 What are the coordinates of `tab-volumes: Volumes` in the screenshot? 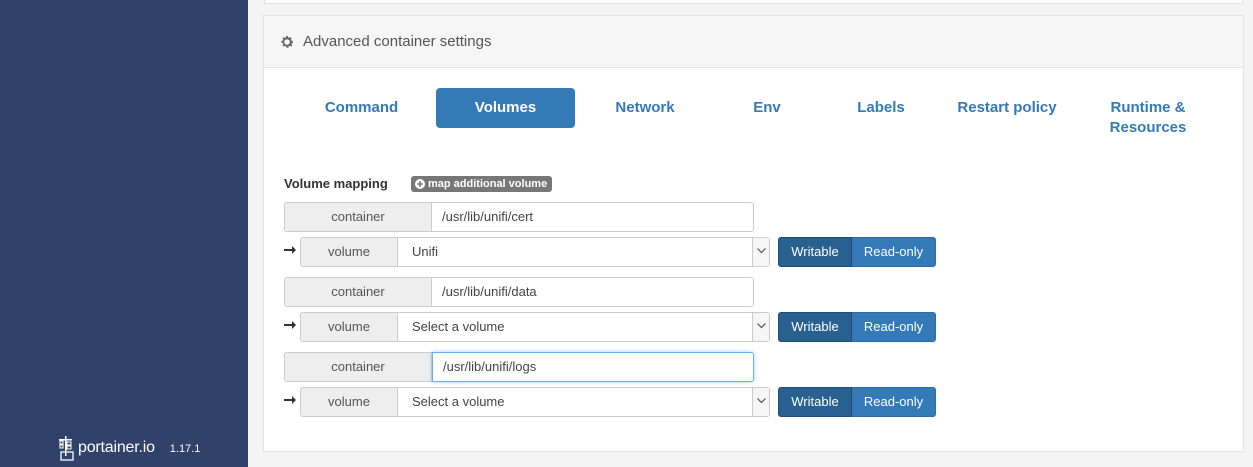 It's located at (505, 108).